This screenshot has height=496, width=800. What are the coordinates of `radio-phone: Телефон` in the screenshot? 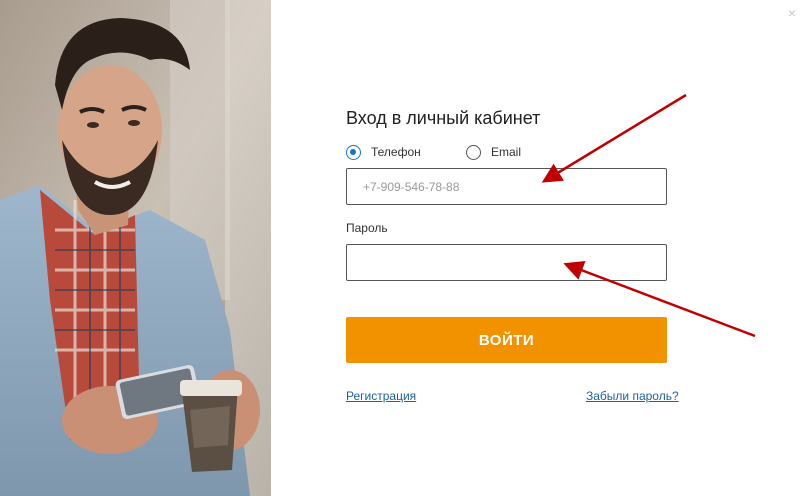 It's located at (383, 152).